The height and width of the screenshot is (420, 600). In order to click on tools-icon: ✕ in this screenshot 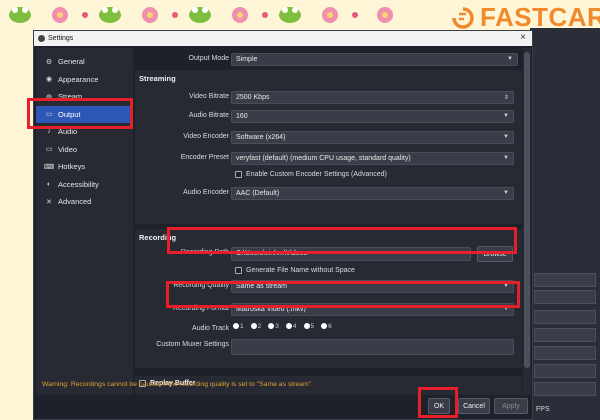, I will do `click(49, 202)`.